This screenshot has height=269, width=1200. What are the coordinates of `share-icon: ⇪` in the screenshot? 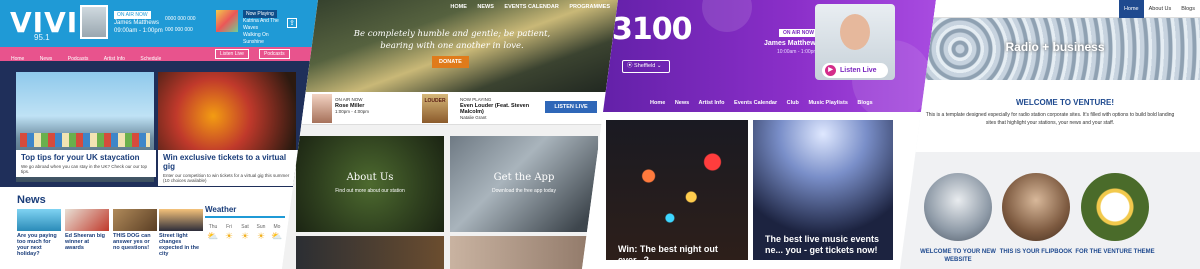 It's located at (292, 23).